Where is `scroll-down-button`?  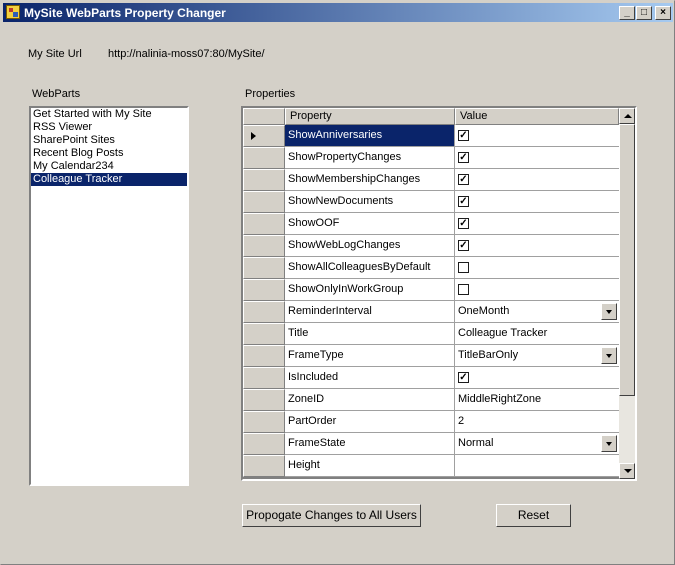
scroll-down-button is located at coordinates (627, 471).